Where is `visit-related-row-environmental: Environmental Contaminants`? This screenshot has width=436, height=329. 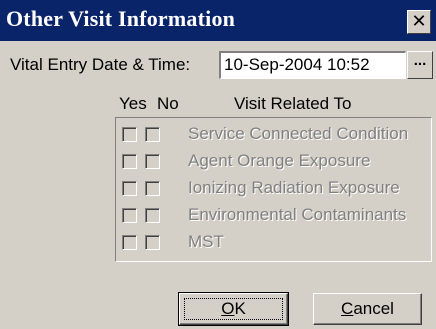 visit-related-row-environmental: Environmental Contaminants is located at coordinates (274, 214).